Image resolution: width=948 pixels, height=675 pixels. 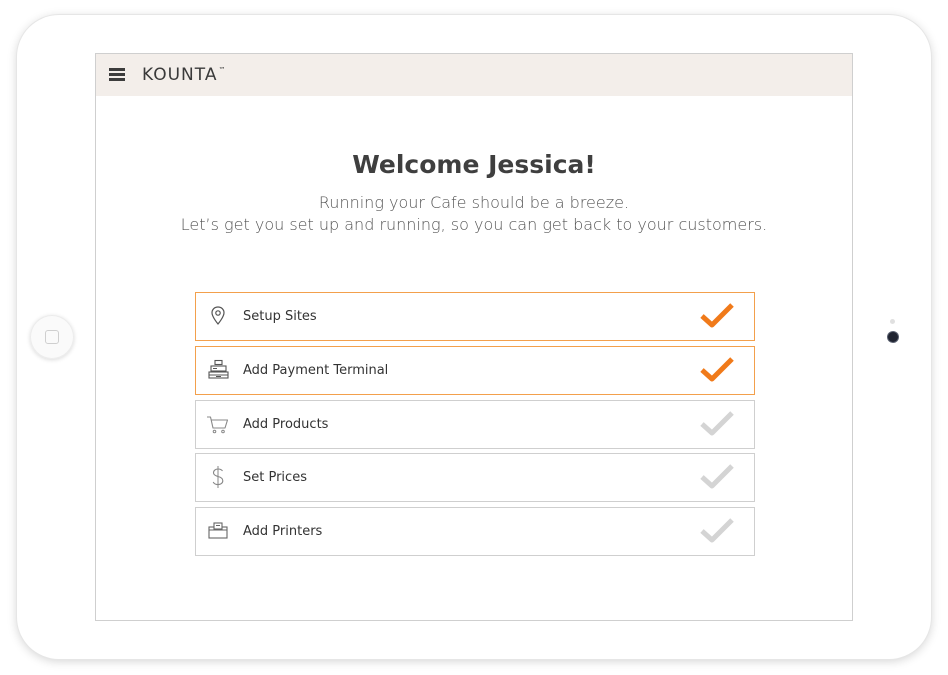 What do you see at coordinates (475, 477) in the screenshot?
I see `step-set-prices: Set Prices` at bounding box center [475, 477].